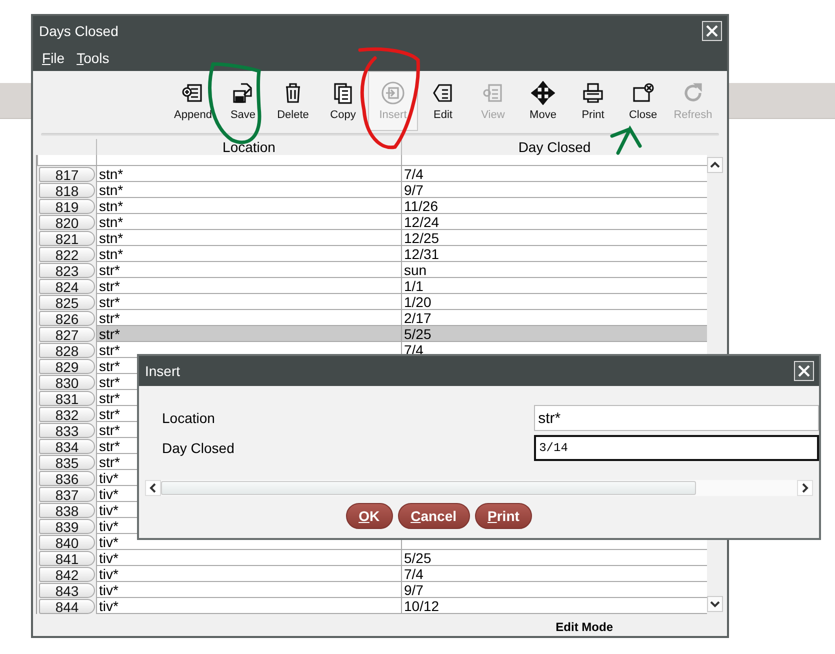 Image resolution: width=835 pixels, height=654 pixels. What do you see at coordinates (343, 93) in the screenshot?
I see `copy-icon` at bounding box center [343, 93].